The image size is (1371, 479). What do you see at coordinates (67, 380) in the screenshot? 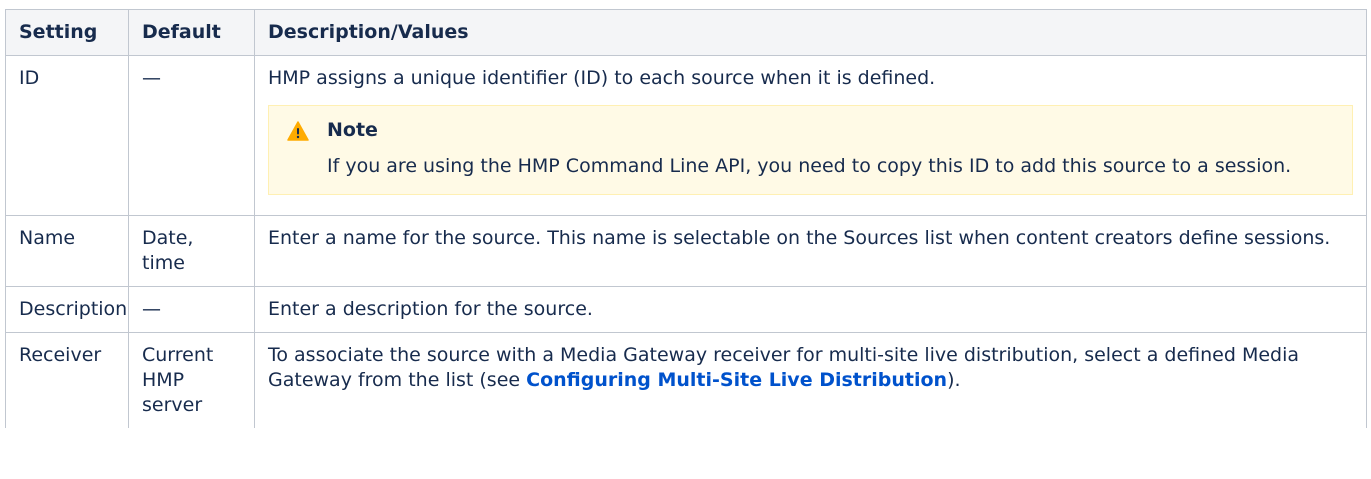
I see `cell-setting-receiver: Receiver` at bounding box center [67, 380].